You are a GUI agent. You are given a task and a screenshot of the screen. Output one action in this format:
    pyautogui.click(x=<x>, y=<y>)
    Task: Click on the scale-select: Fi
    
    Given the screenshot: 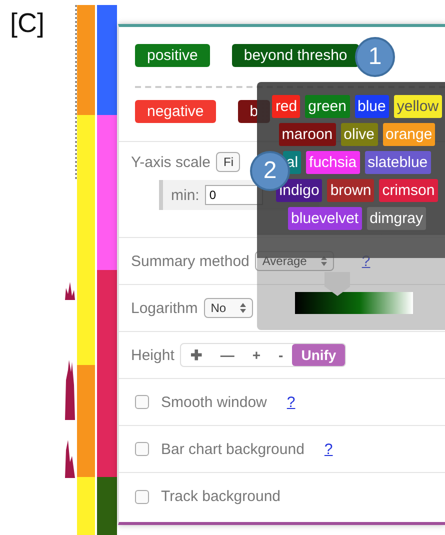 What is the action you would take?
    pyautogui.click(x=228, y=162)
    